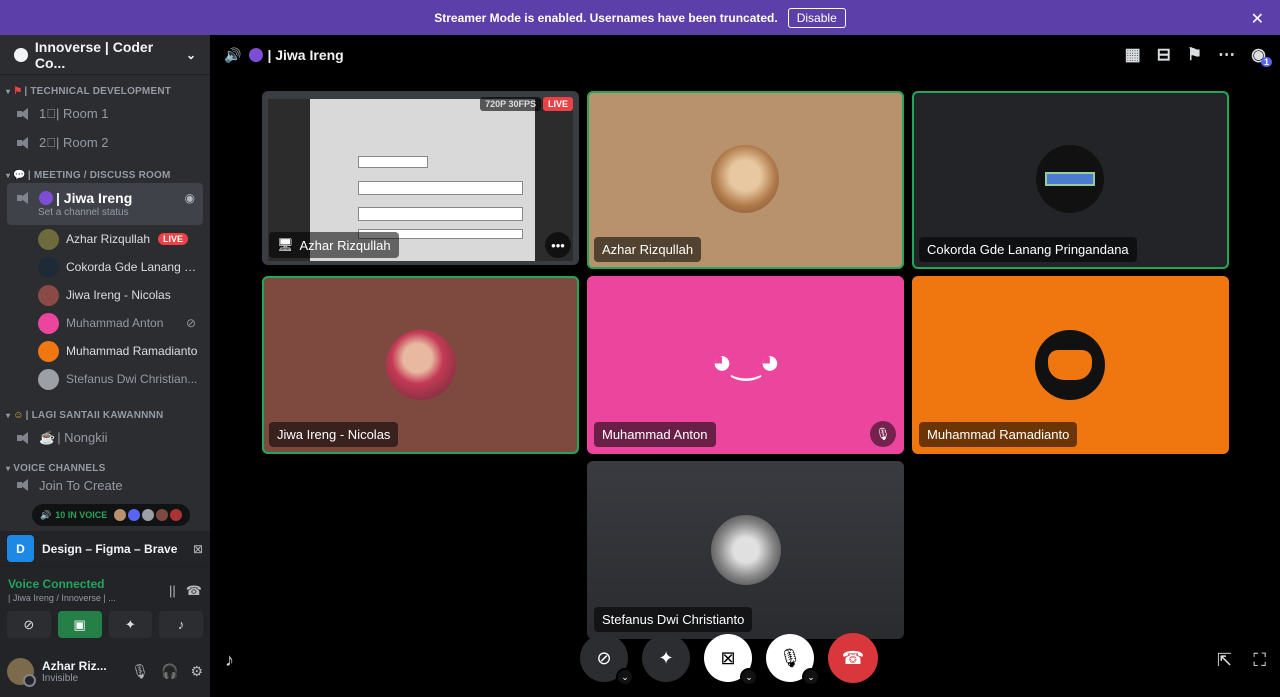  I want to click on monitor-icon: 🖥, so click(285, 244).